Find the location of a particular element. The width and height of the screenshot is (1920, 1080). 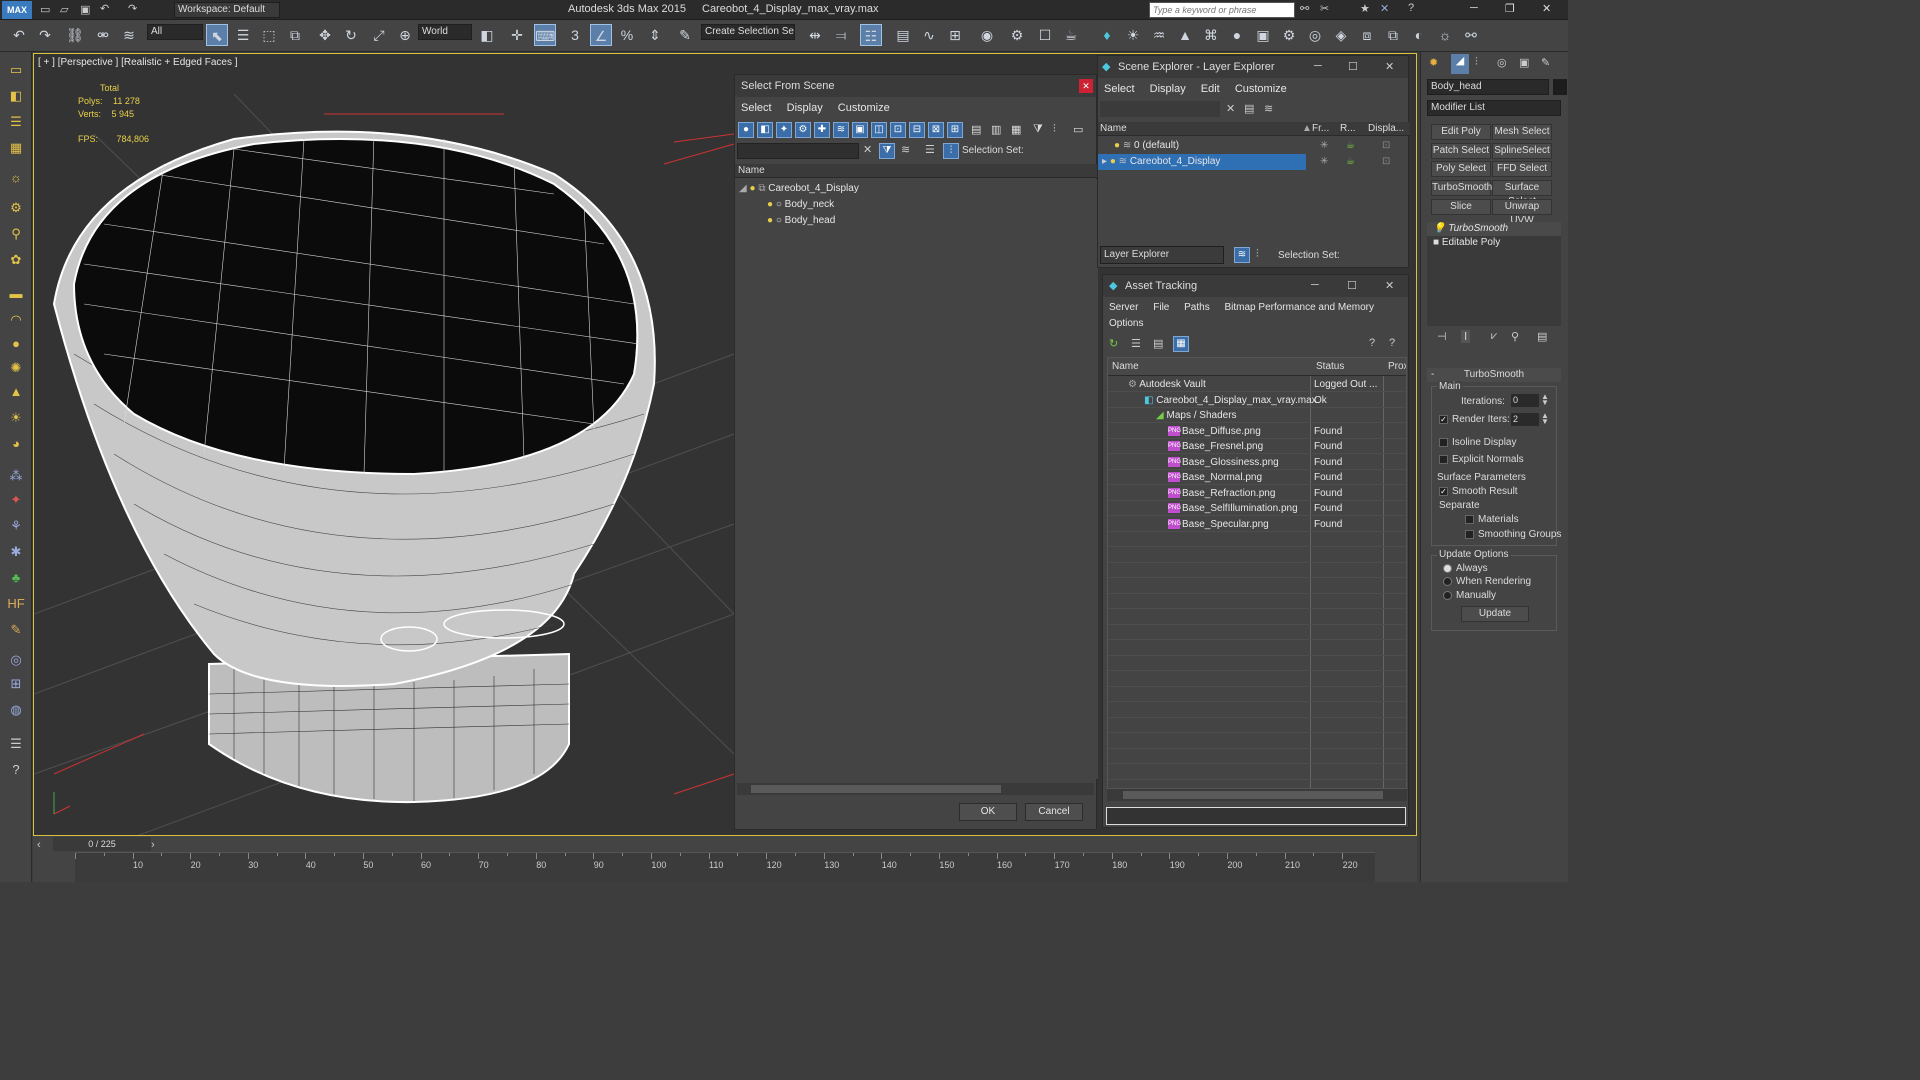

se-col-name: Name is located at coordinates (1113, 129).